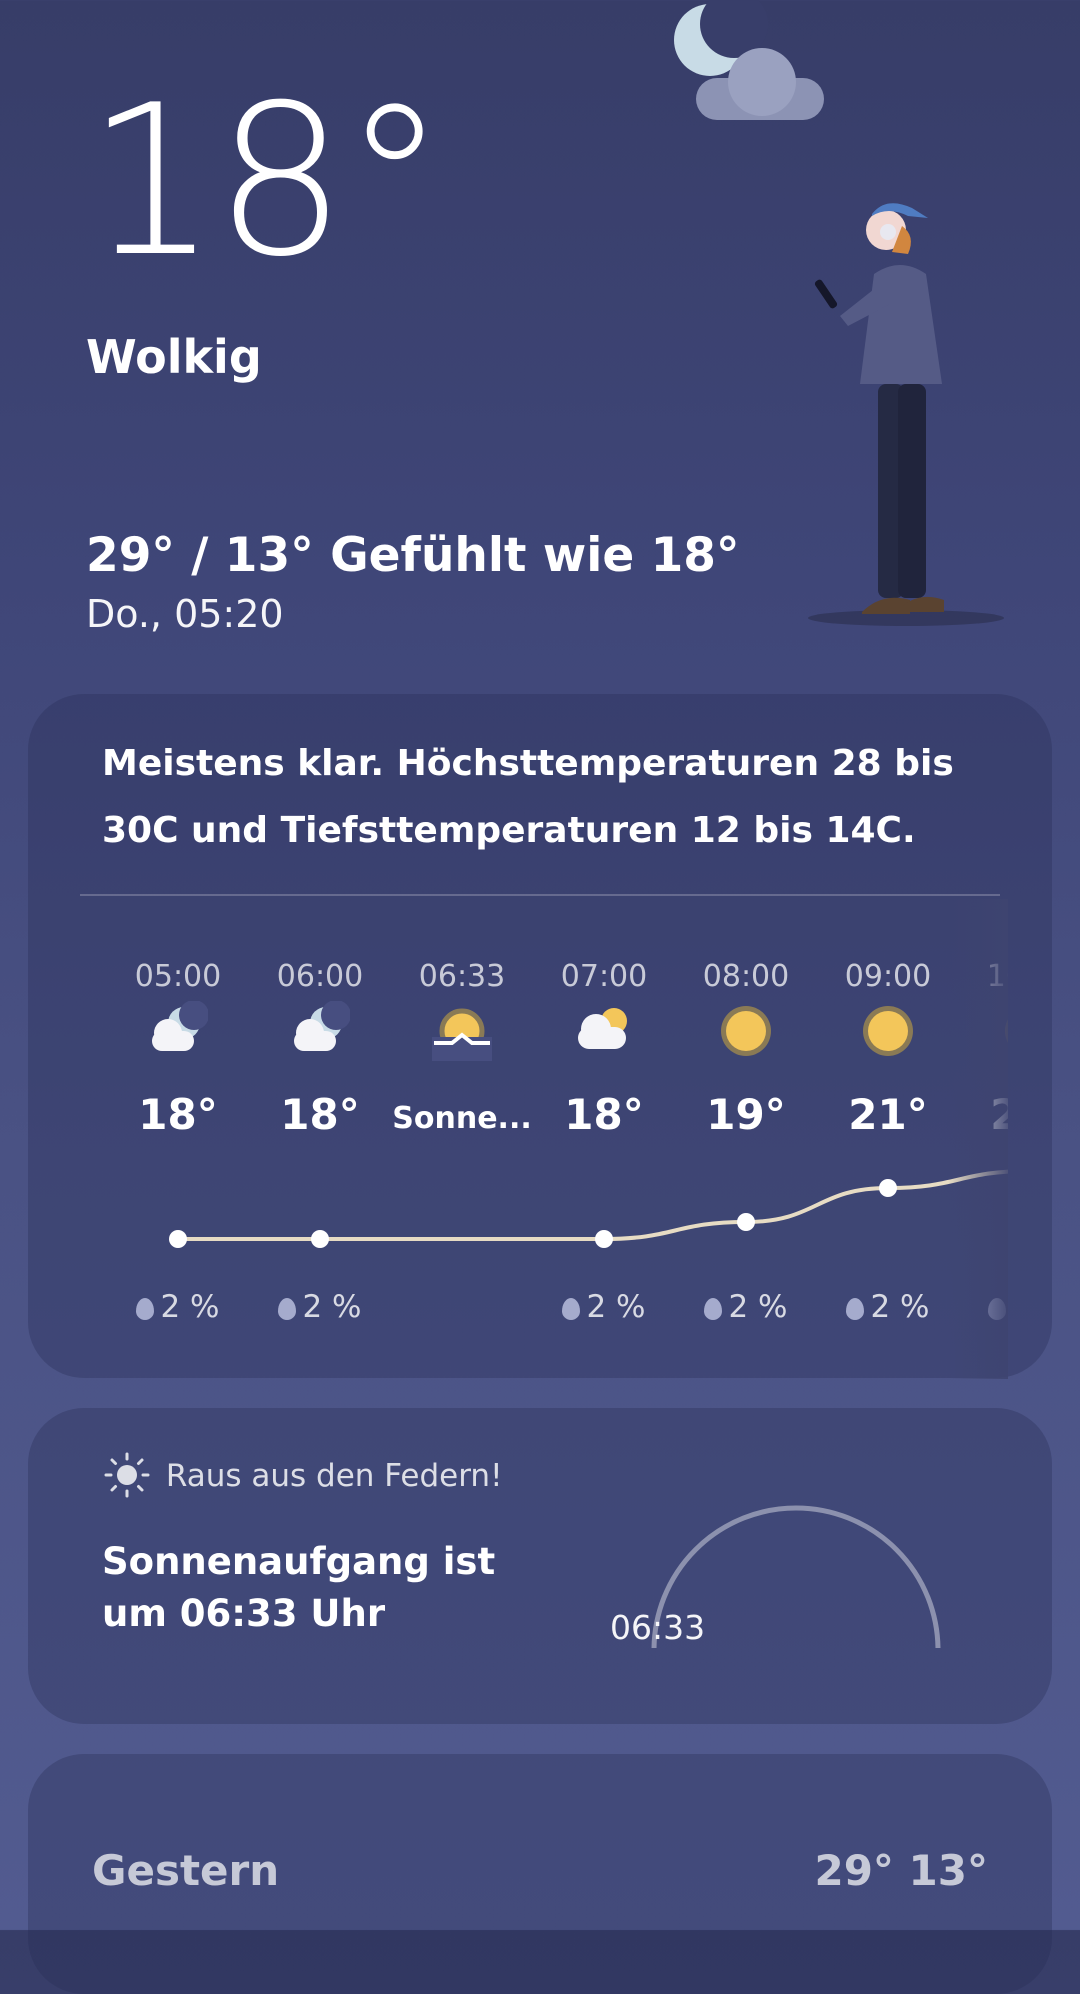  I want to click on yesterday-label: Gestern, so click(186, 1870).